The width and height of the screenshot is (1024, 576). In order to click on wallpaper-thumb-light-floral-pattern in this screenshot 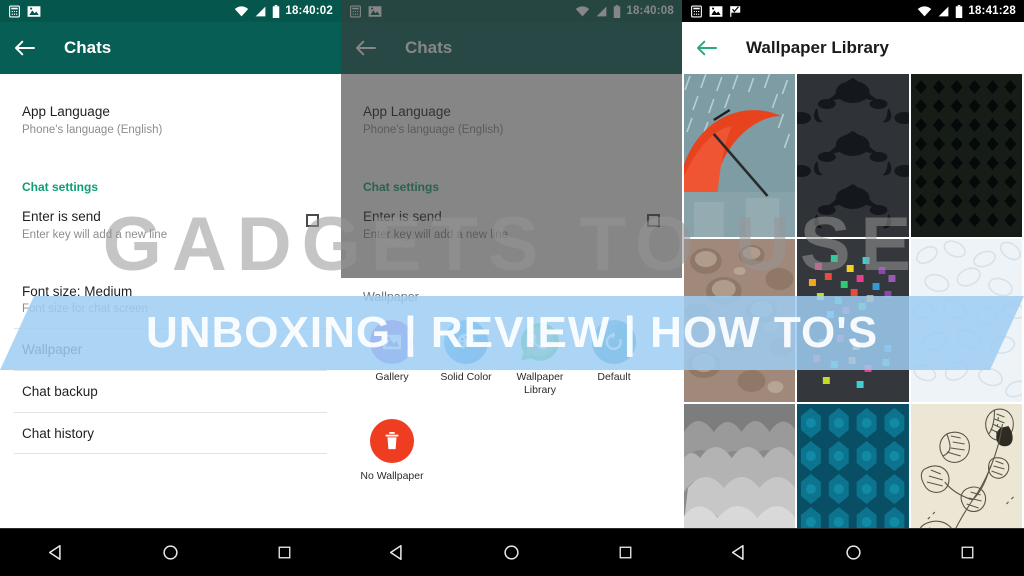, I will do `click(966, 320)`.